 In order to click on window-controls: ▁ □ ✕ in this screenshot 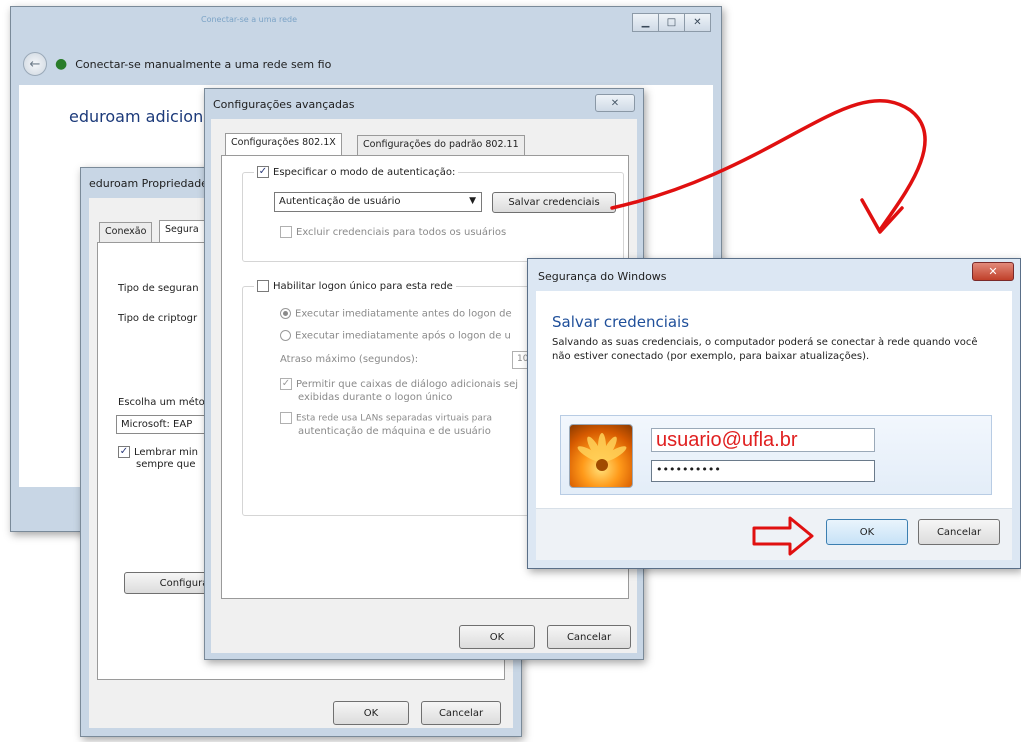, I will do `click(671, 22)`.